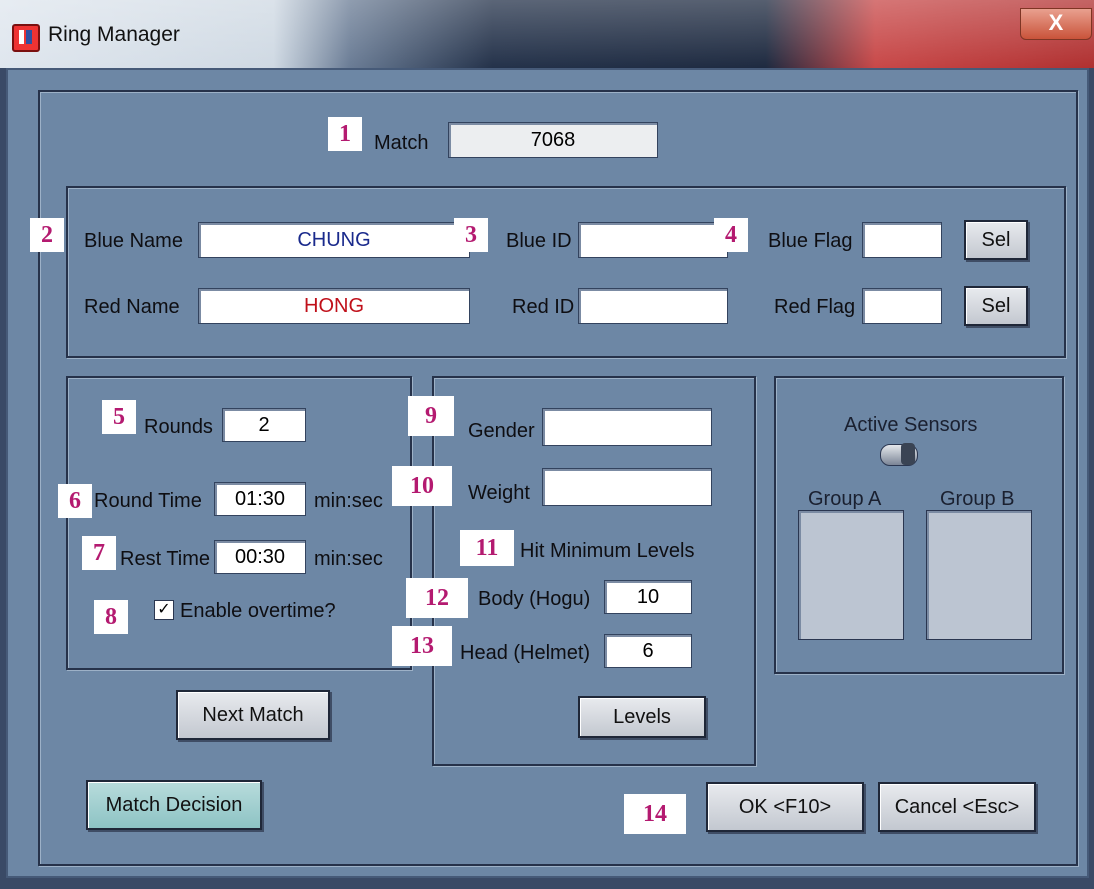 This screenshot has height=889, width=1094. Describe the element at coordinates (119, 417) in the screenshot. I see `badge-5: 5` at that location.